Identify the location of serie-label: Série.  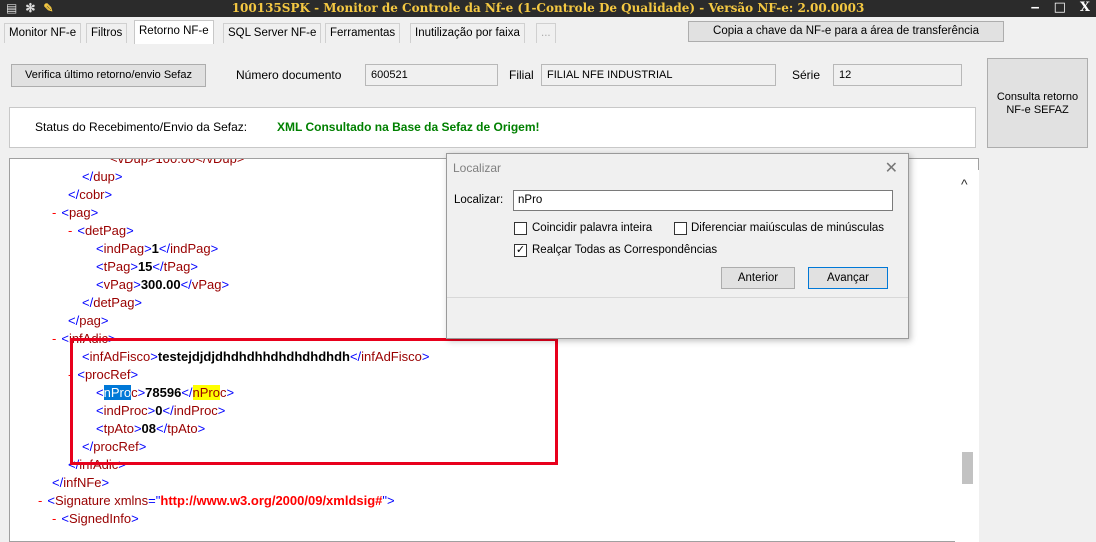
(806, 75).